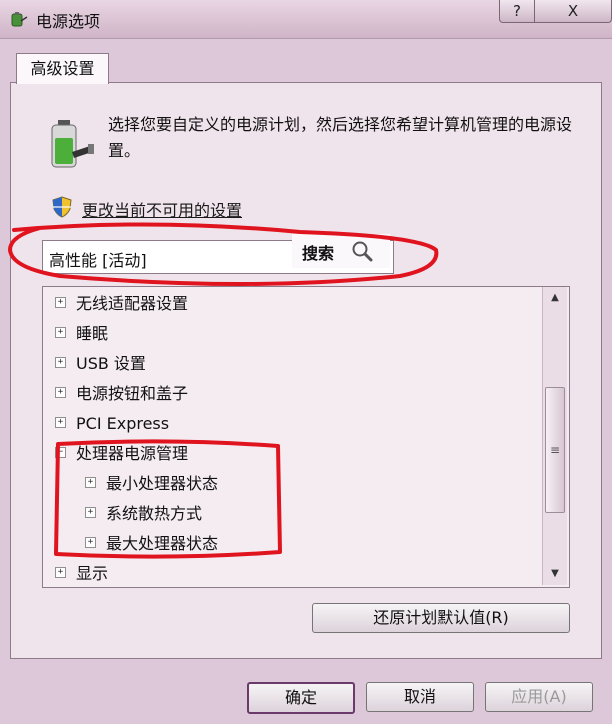 This screenshot has height=724, width=612. What do you see at coordinates (341, 251) in the screenshot?
I see `search-button: 搜索` at bounding box center [341, 251].